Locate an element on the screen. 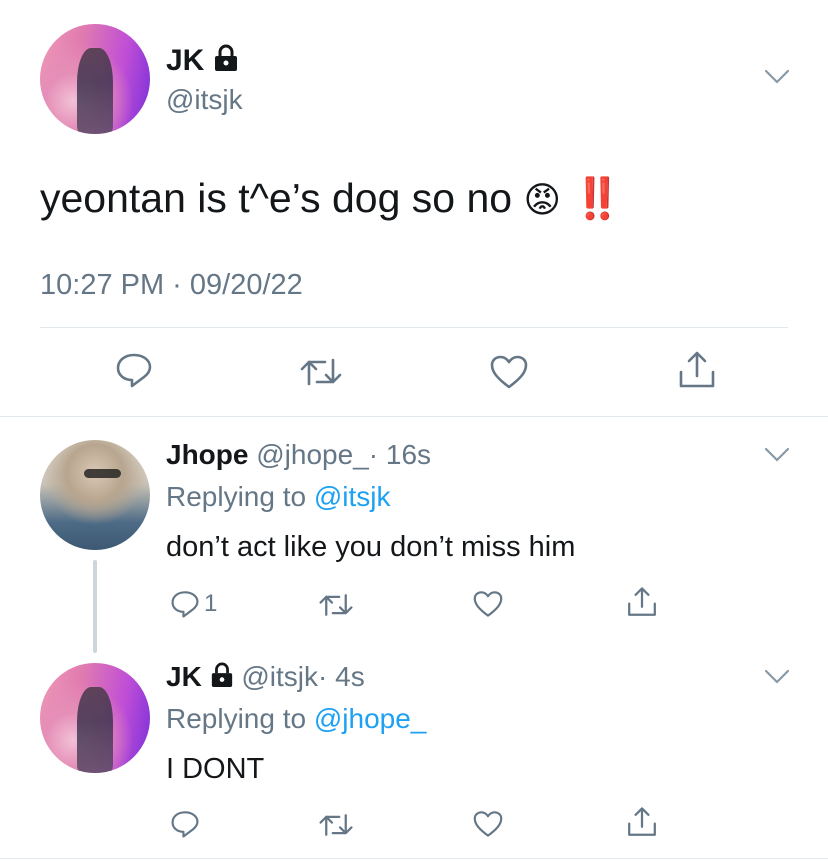 The height and width of the screenshot is (861, 828). reply-time: · 16s is located at coordinates (400, 454).